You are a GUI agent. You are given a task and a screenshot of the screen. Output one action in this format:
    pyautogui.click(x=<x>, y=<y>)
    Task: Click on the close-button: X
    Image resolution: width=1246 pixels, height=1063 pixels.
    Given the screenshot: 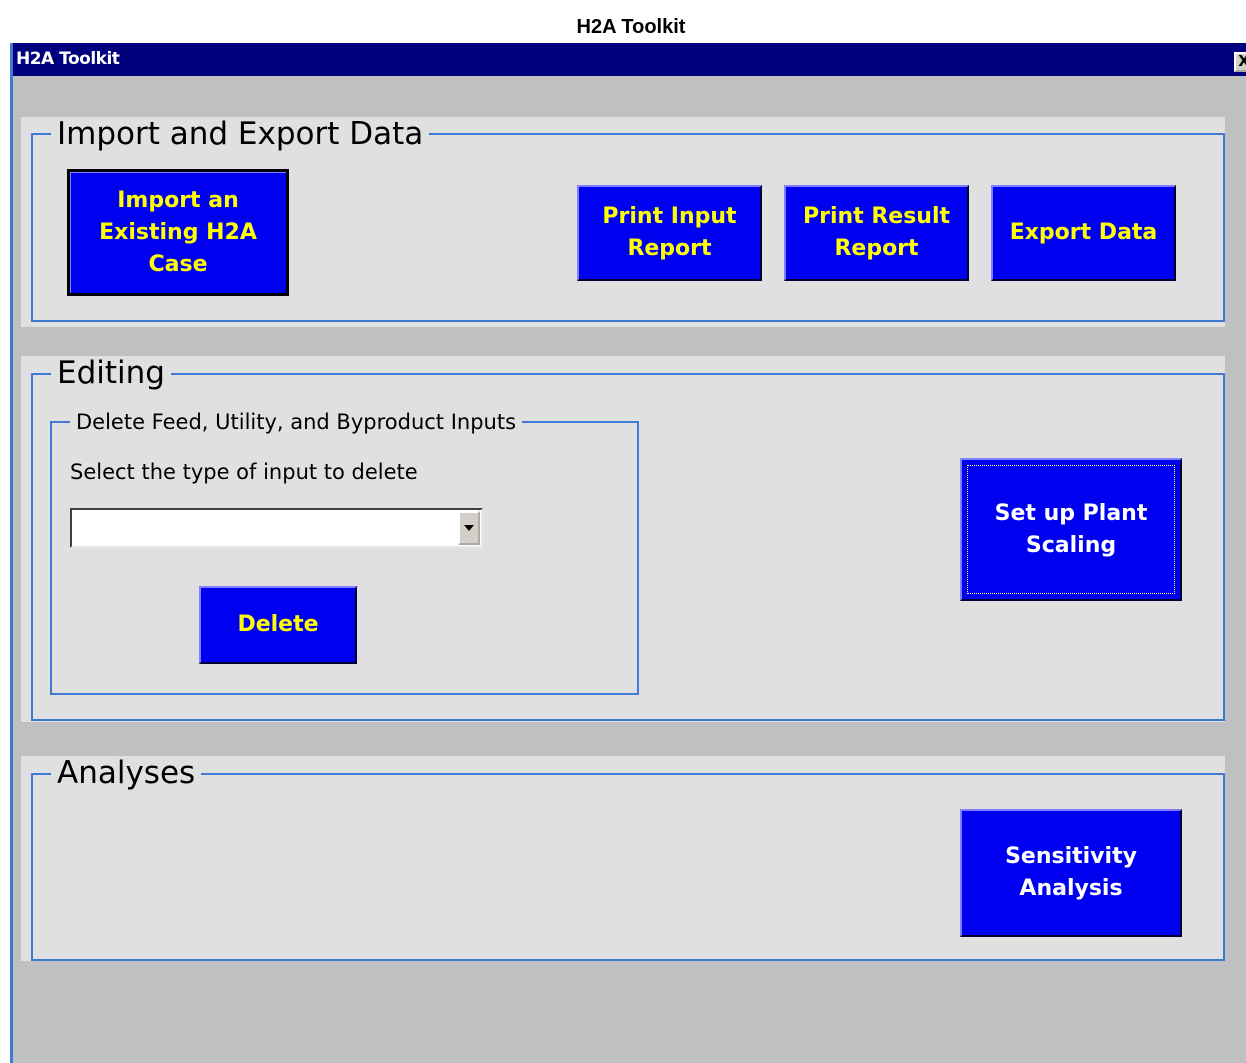 What is the action you would take?
    pyautogui.click(x=1240, y=62)
    